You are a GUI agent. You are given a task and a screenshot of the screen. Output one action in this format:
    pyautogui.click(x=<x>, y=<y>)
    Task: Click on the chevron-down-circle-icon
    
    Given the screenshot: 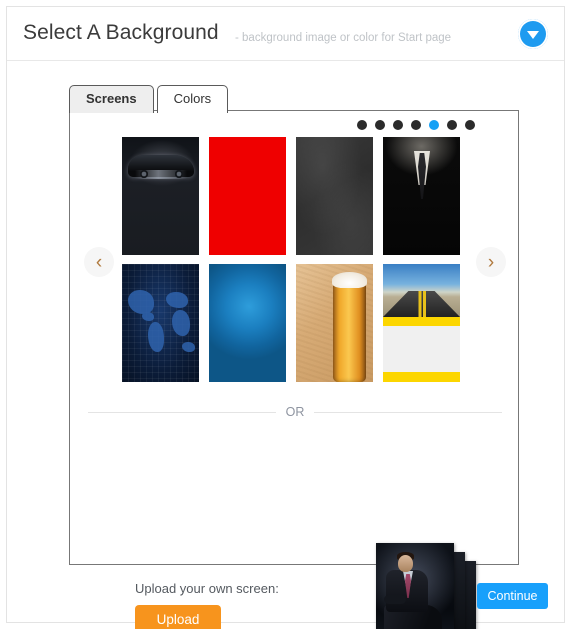 What is the action you would take?
    pyautogui.click(x=533, y=34)
    